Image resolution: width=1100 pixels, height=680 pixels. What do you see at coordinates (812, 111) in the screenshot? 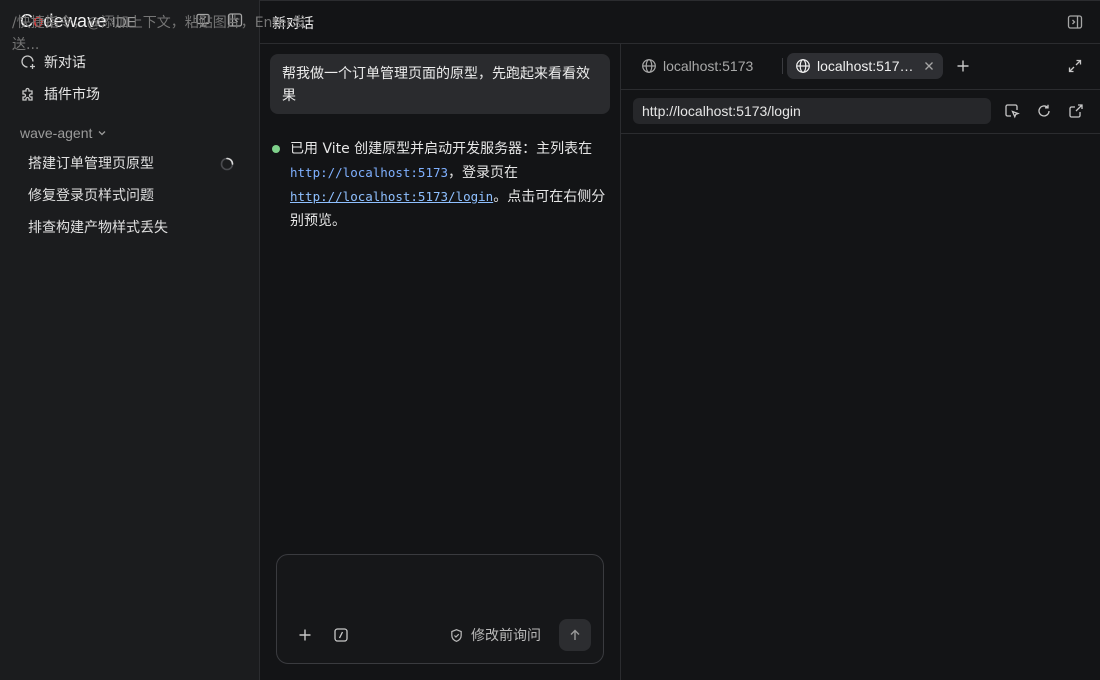
I see `url-input` at bounding box center [812, 111].